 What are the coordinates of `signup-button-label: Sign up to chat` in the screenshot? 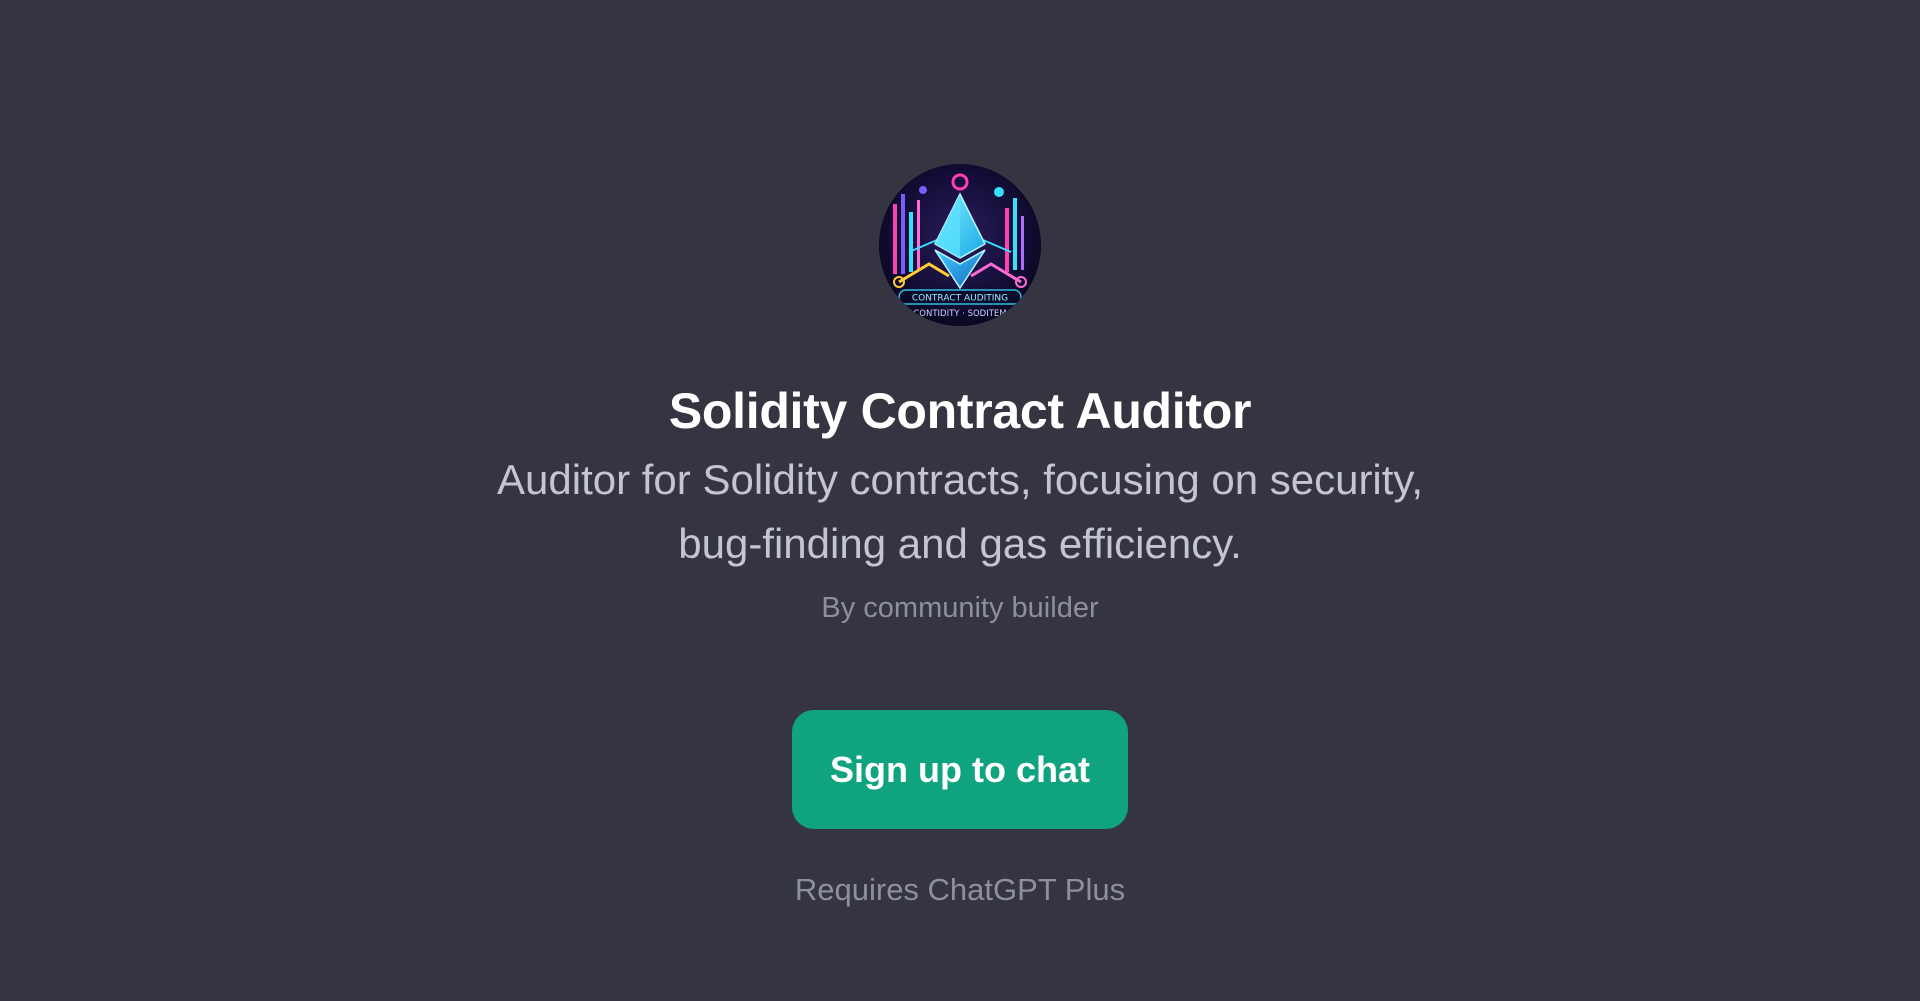 It's located at (960, 769).